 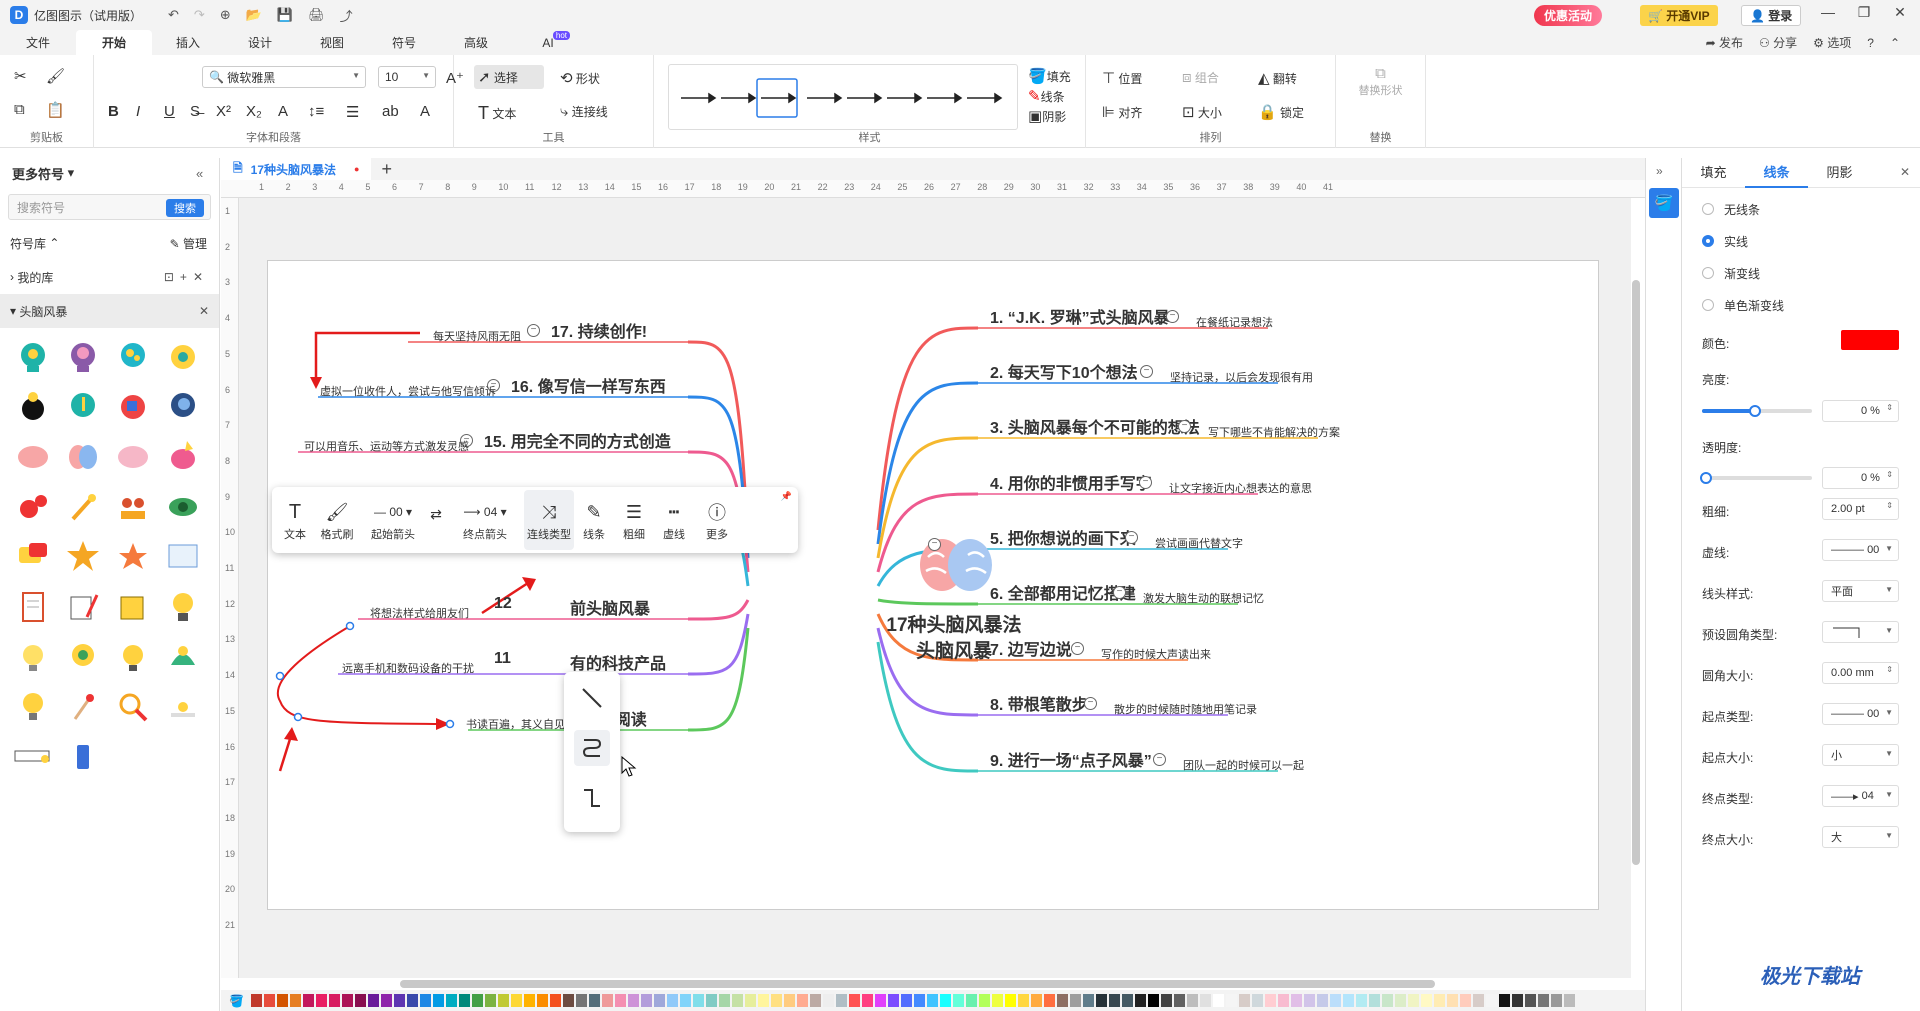 I want to click on fb-start-arrow-select: — 00 ▾, so click(x=393, y=512).